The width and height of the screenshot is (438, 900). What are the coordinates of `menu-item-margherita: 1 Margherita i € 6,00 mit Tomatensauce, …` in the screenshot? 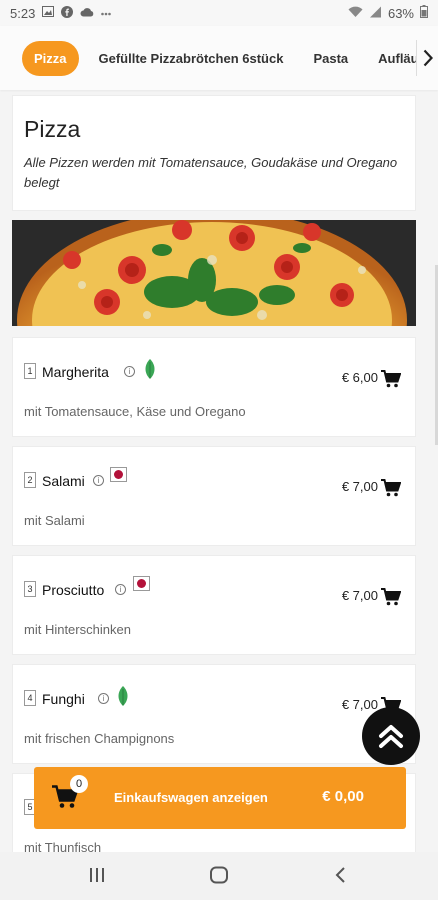 It's located at (214, 387).